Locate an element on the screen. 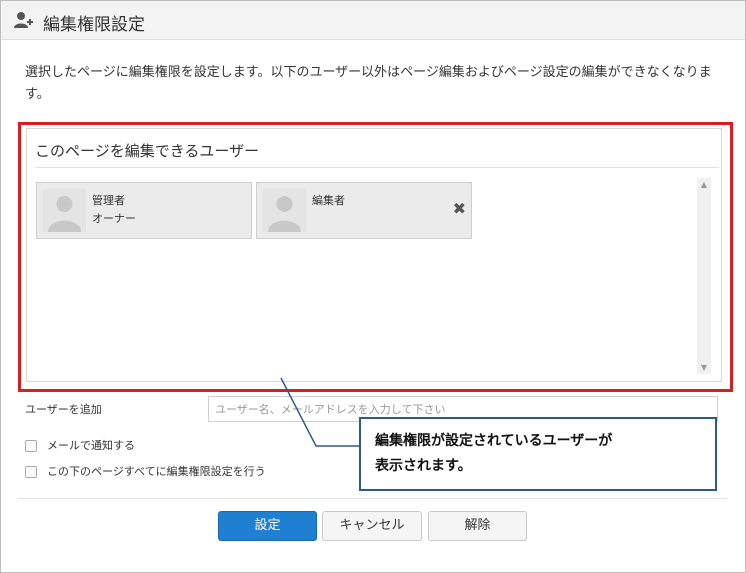  callout-line-1: 編集権限が設定されているユーザーが is located at coordinates (494, 441).